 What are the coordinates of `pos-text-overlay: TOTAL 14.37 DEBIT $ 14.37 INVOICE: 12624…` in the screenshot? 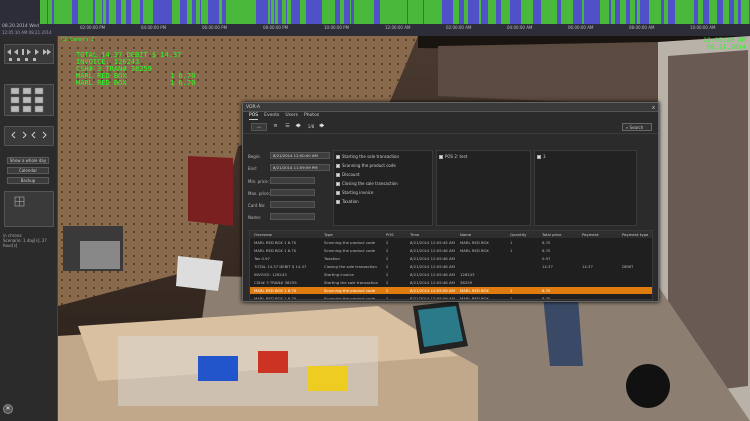 It's located at (135, 69).